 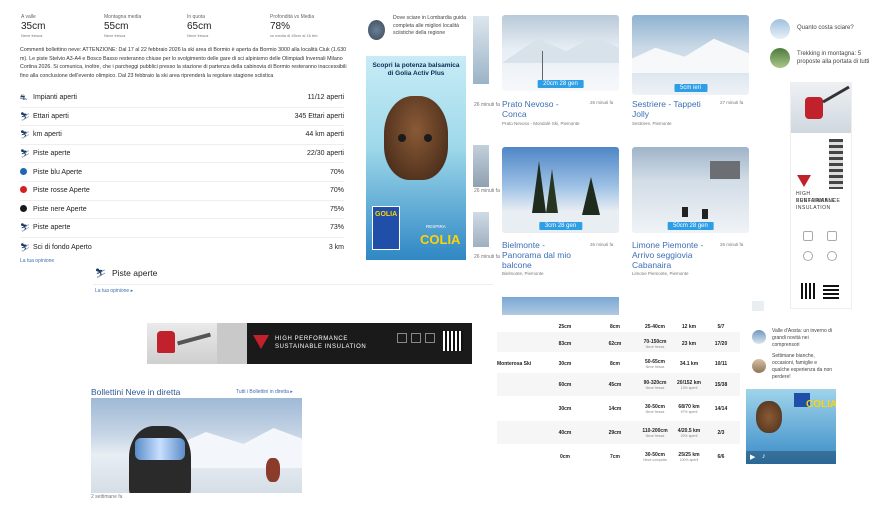 I want to click on row-value: 75%, so click(x=336, y=209).